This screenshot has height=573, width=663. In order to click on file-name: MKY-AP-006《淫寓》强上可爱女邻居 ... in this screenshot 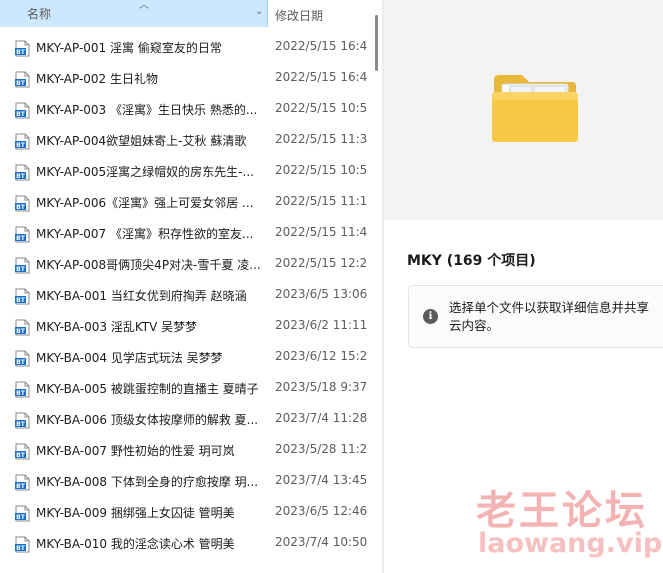, I will do `click(145, 203)`.